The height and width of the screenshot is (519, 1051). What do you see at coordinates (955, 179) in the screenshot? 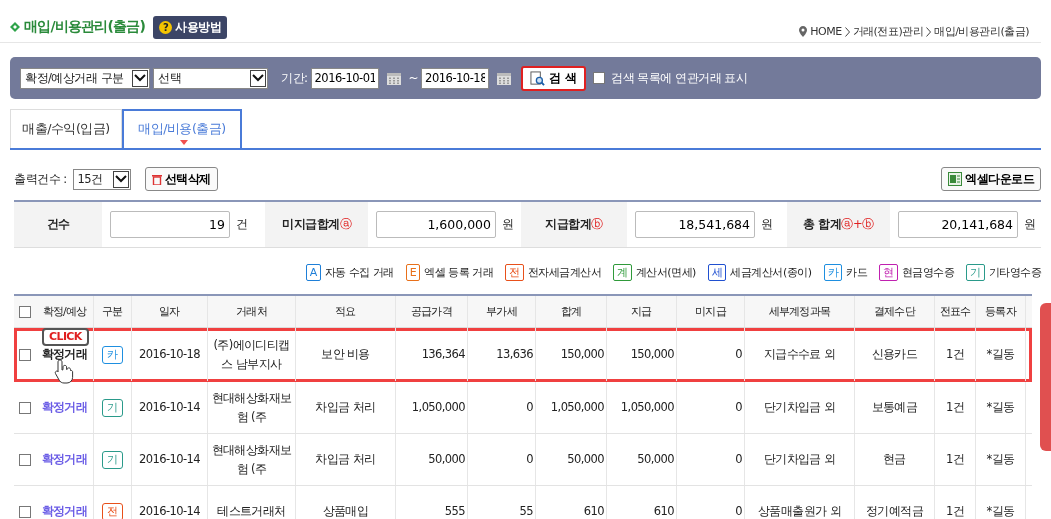
I see `spreadsheet-icon` at bounding box center [955, 179].